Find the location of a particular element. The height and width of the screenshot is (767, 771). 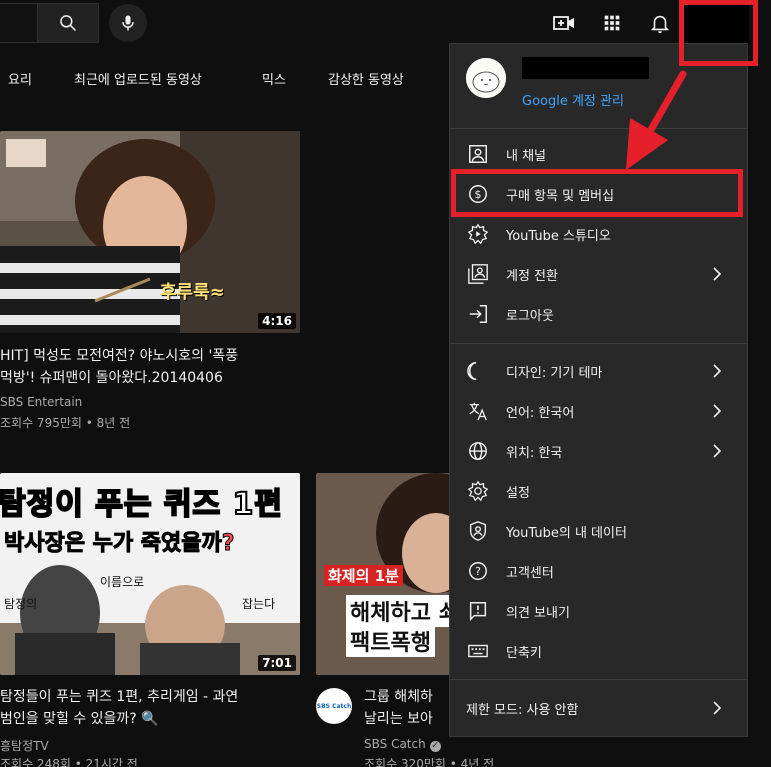

menu-item-label: 내 채널 is located at coordinates (526, 156).